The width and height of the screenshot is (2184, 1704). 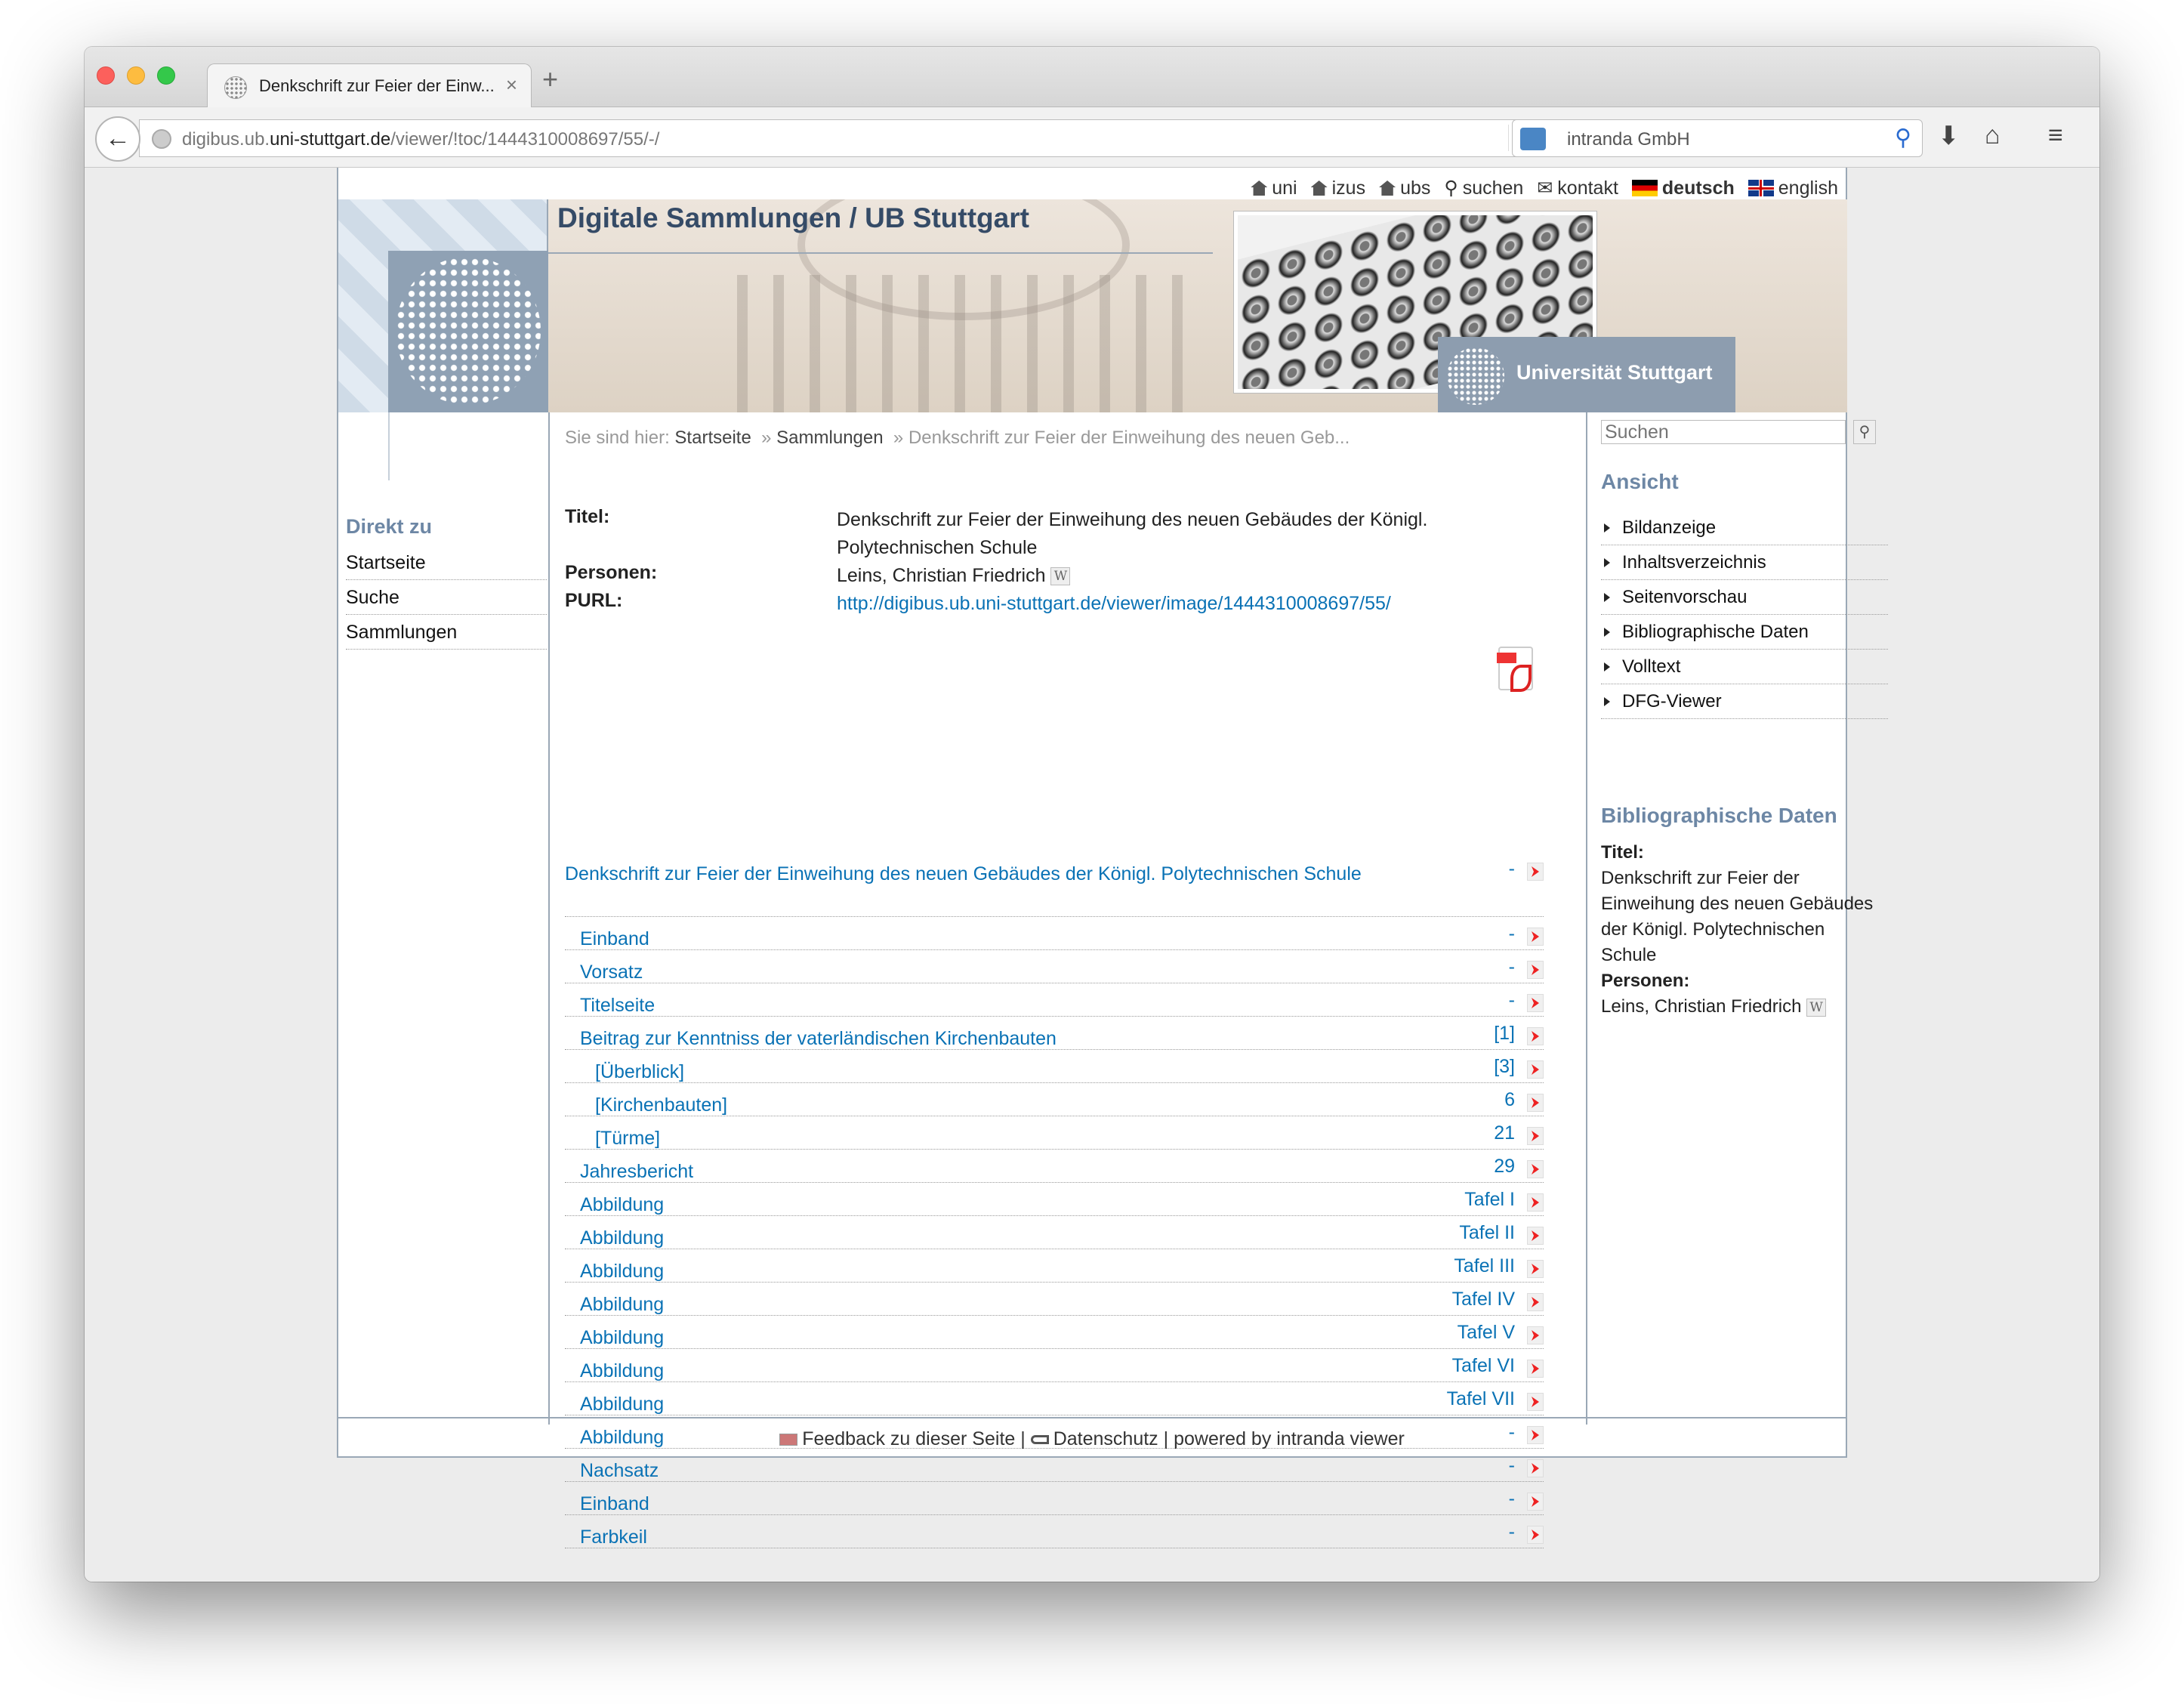 I want to click on toc-page-number: Tafel IV, so click(x=1483, y=1300).